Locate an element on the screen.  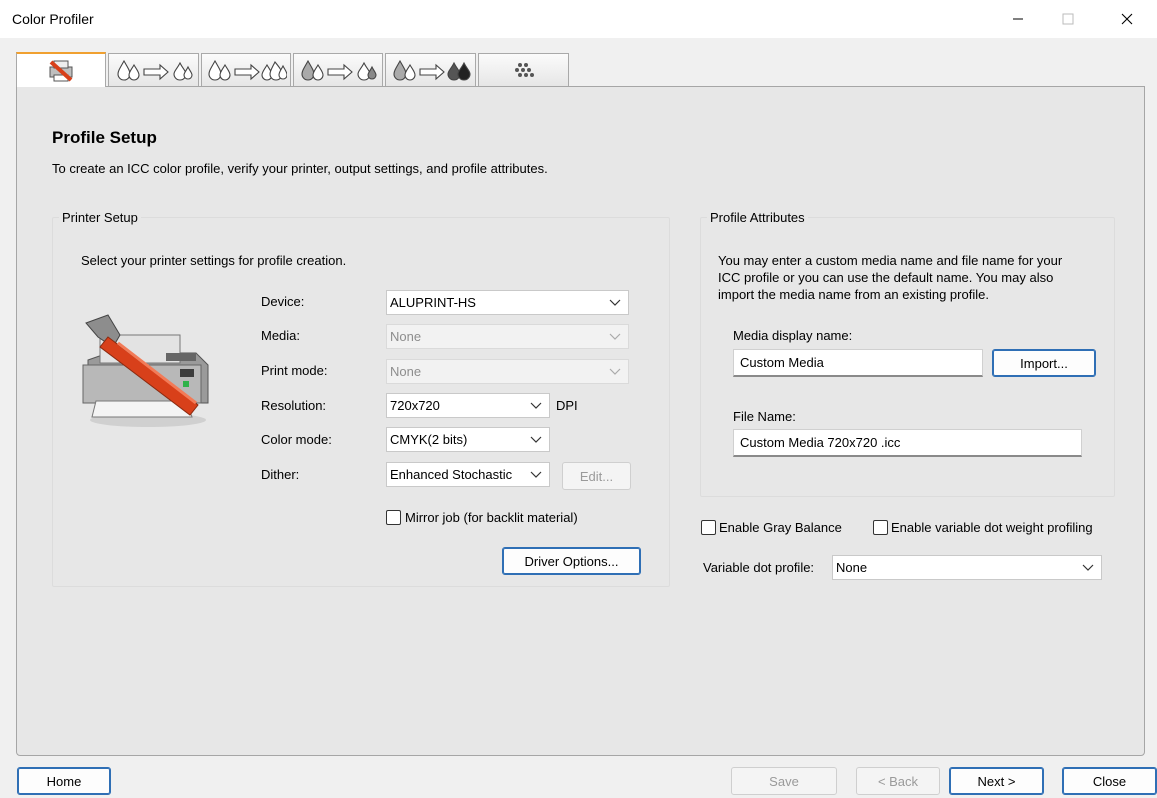
variable-dot-profile-label: Variable dot profile: is located at coordinates (759, 567).